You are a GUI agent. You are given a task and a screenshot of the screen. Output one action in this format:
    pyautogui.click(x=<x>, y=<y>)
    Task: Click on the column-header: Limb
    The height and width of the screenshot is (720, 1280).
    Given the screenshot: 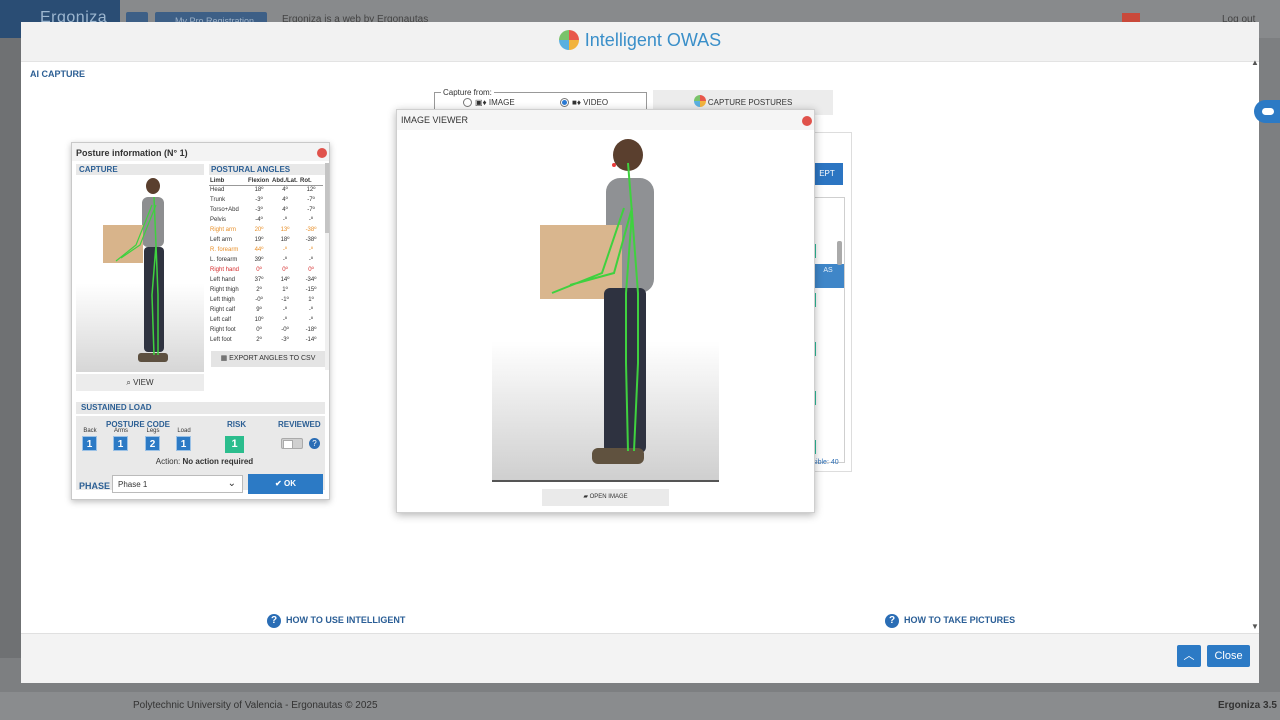 What is the action you would take?
    pyautogui.click(x=228, y=181)
    